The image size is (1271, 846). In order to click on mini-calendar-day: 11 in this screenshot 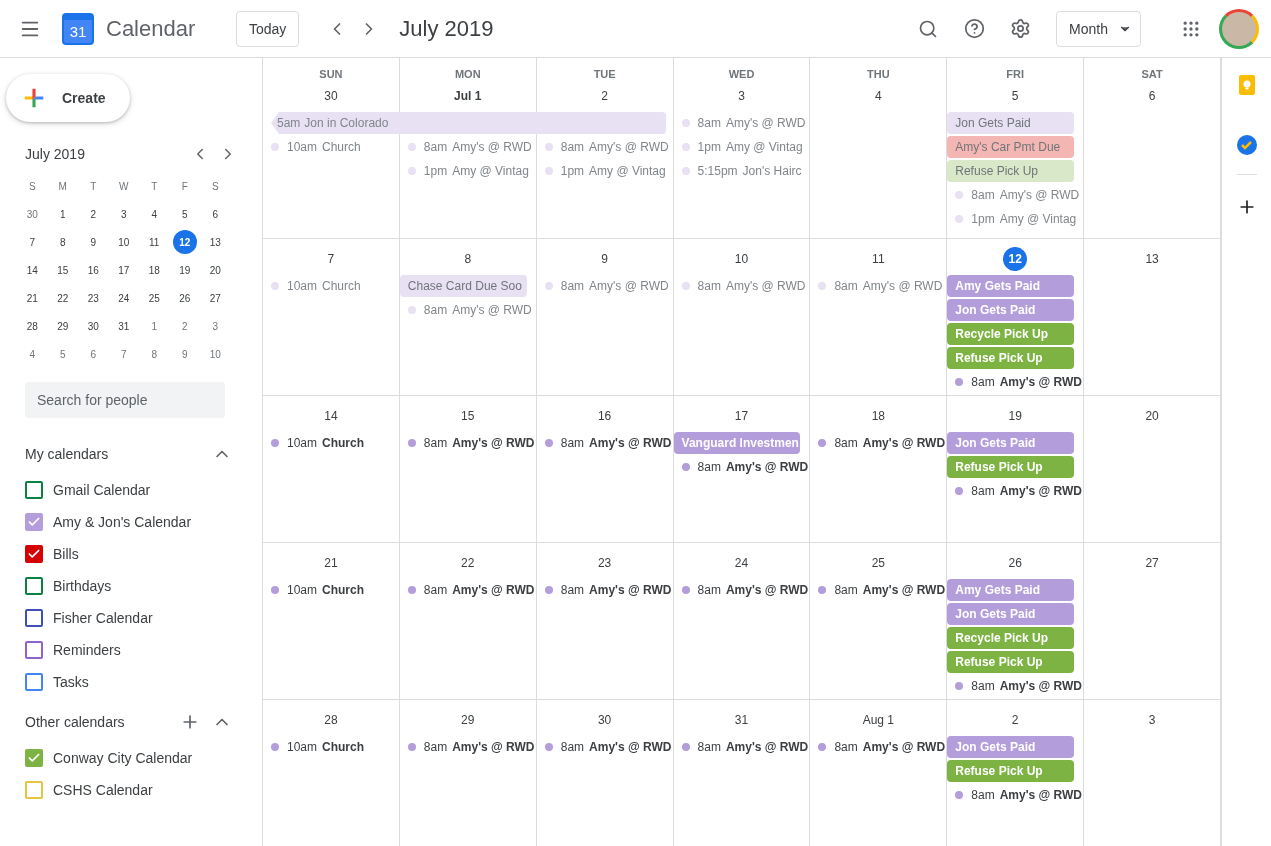, I will do `click(154, 242)`.